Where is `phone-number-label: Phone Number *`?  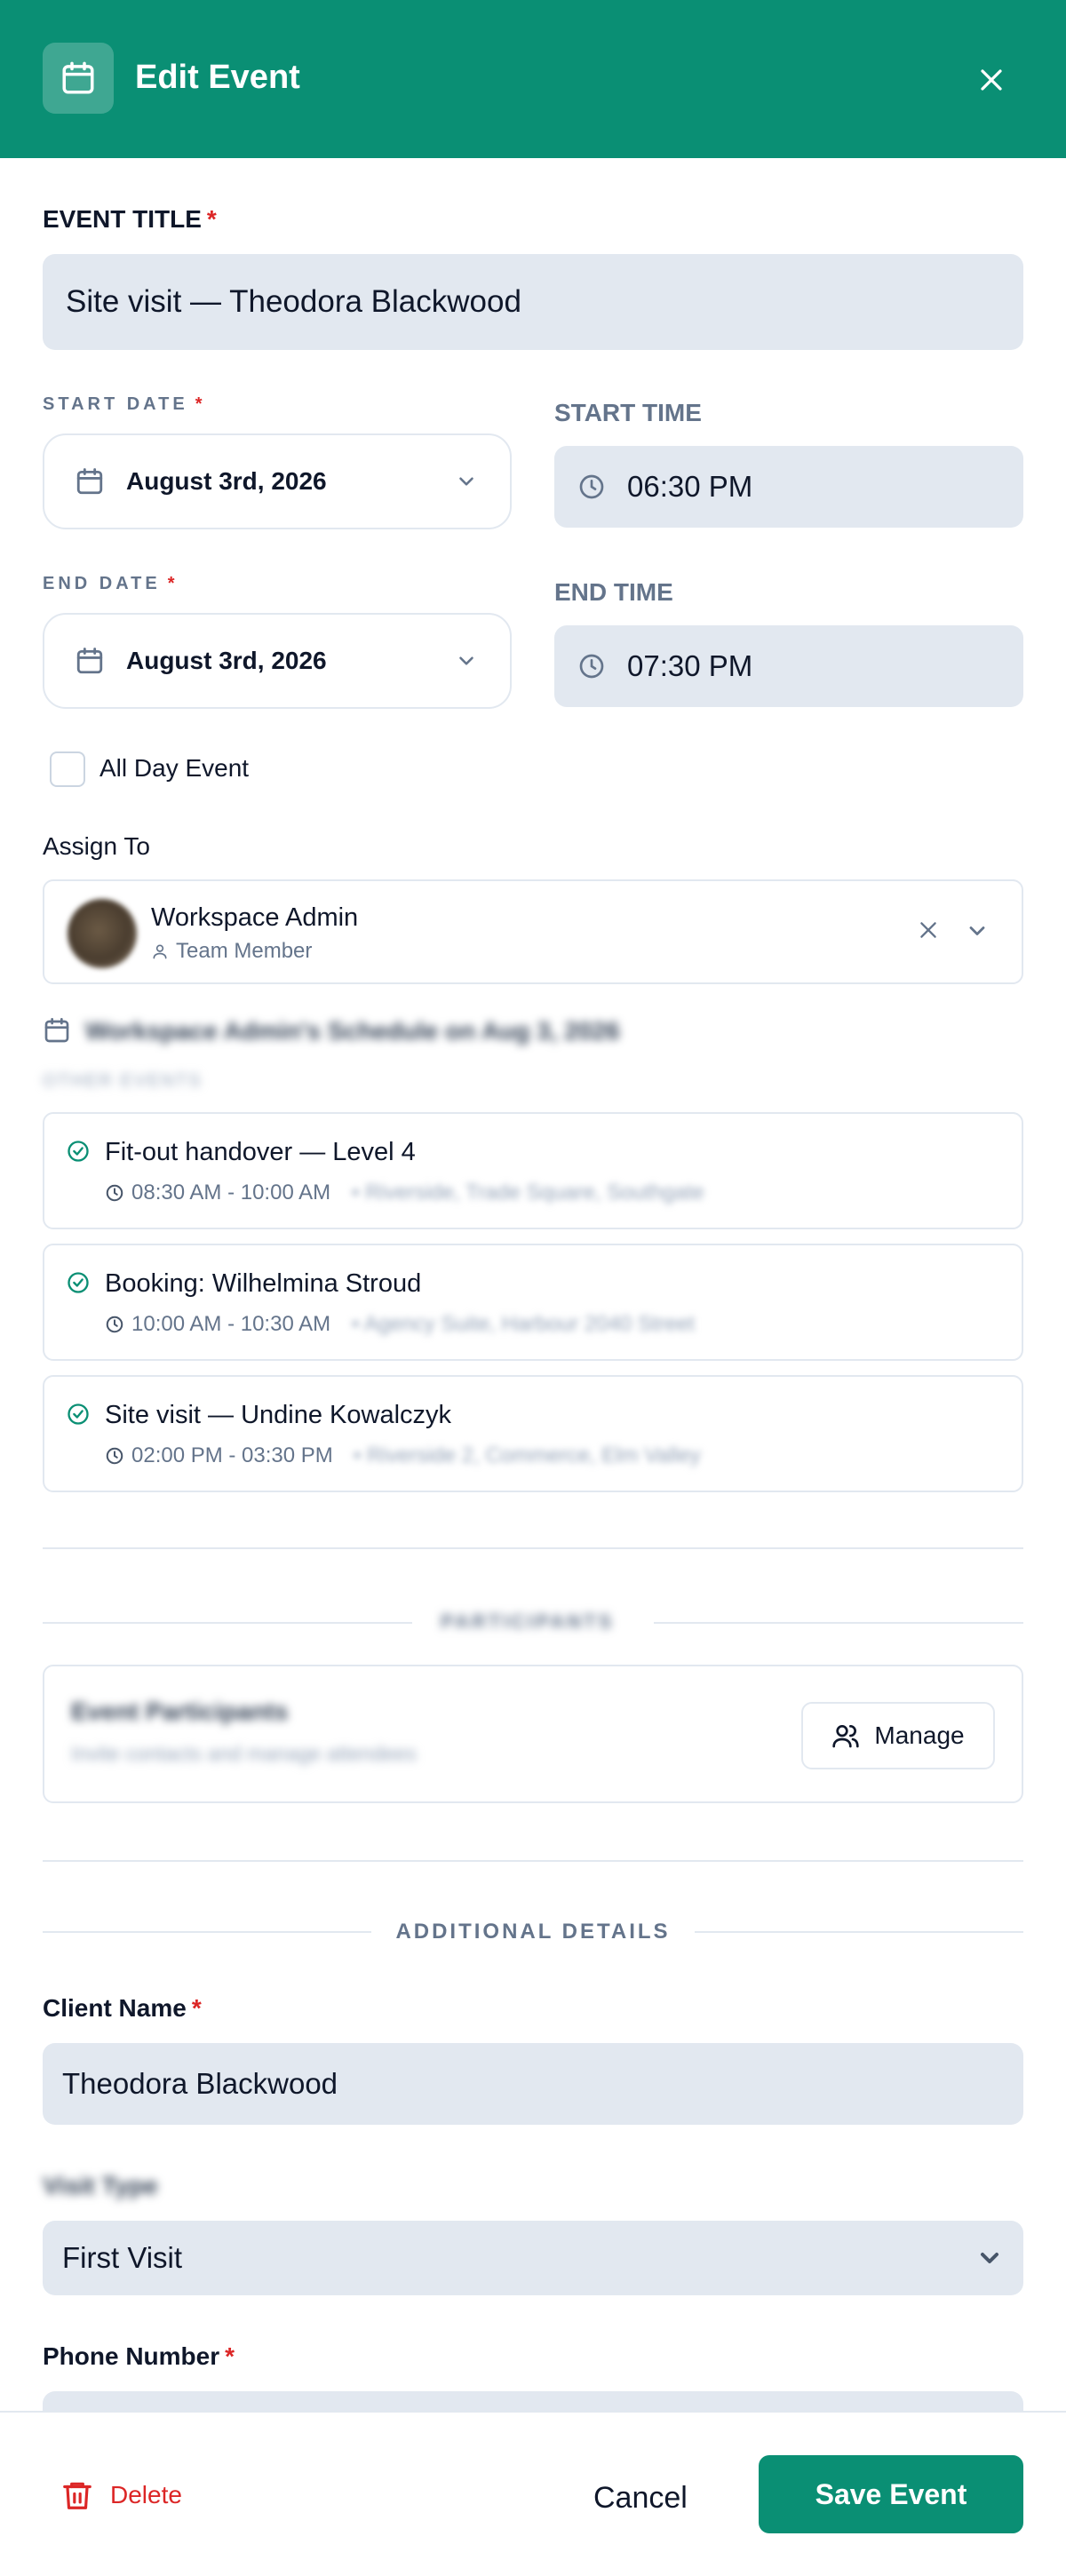 phone-number-label: Phone Number * is located at coordinates (139, 2356).